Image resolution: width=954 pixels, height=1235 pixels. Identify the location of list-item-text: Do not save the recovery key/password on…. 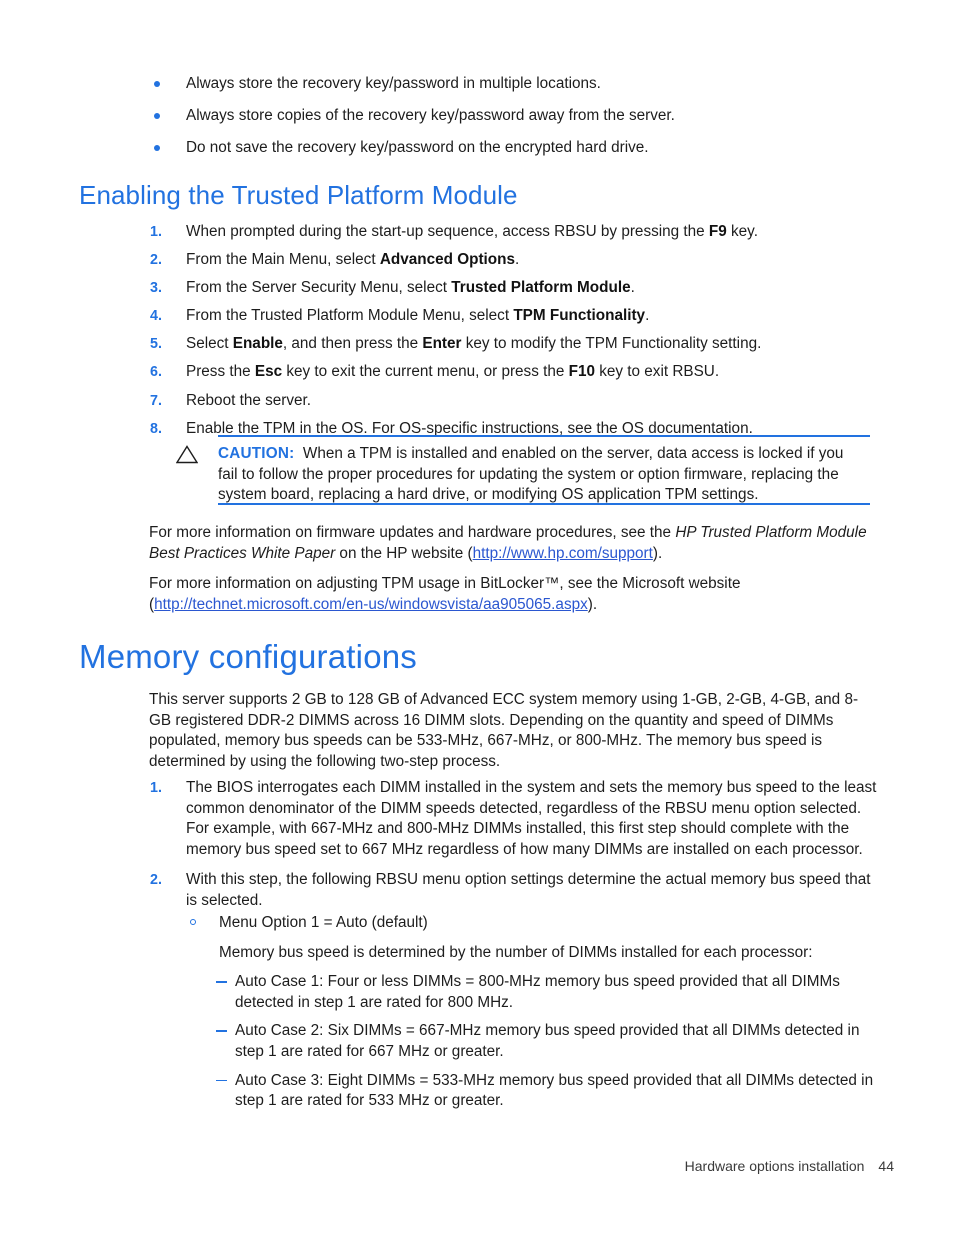
(417, 147).